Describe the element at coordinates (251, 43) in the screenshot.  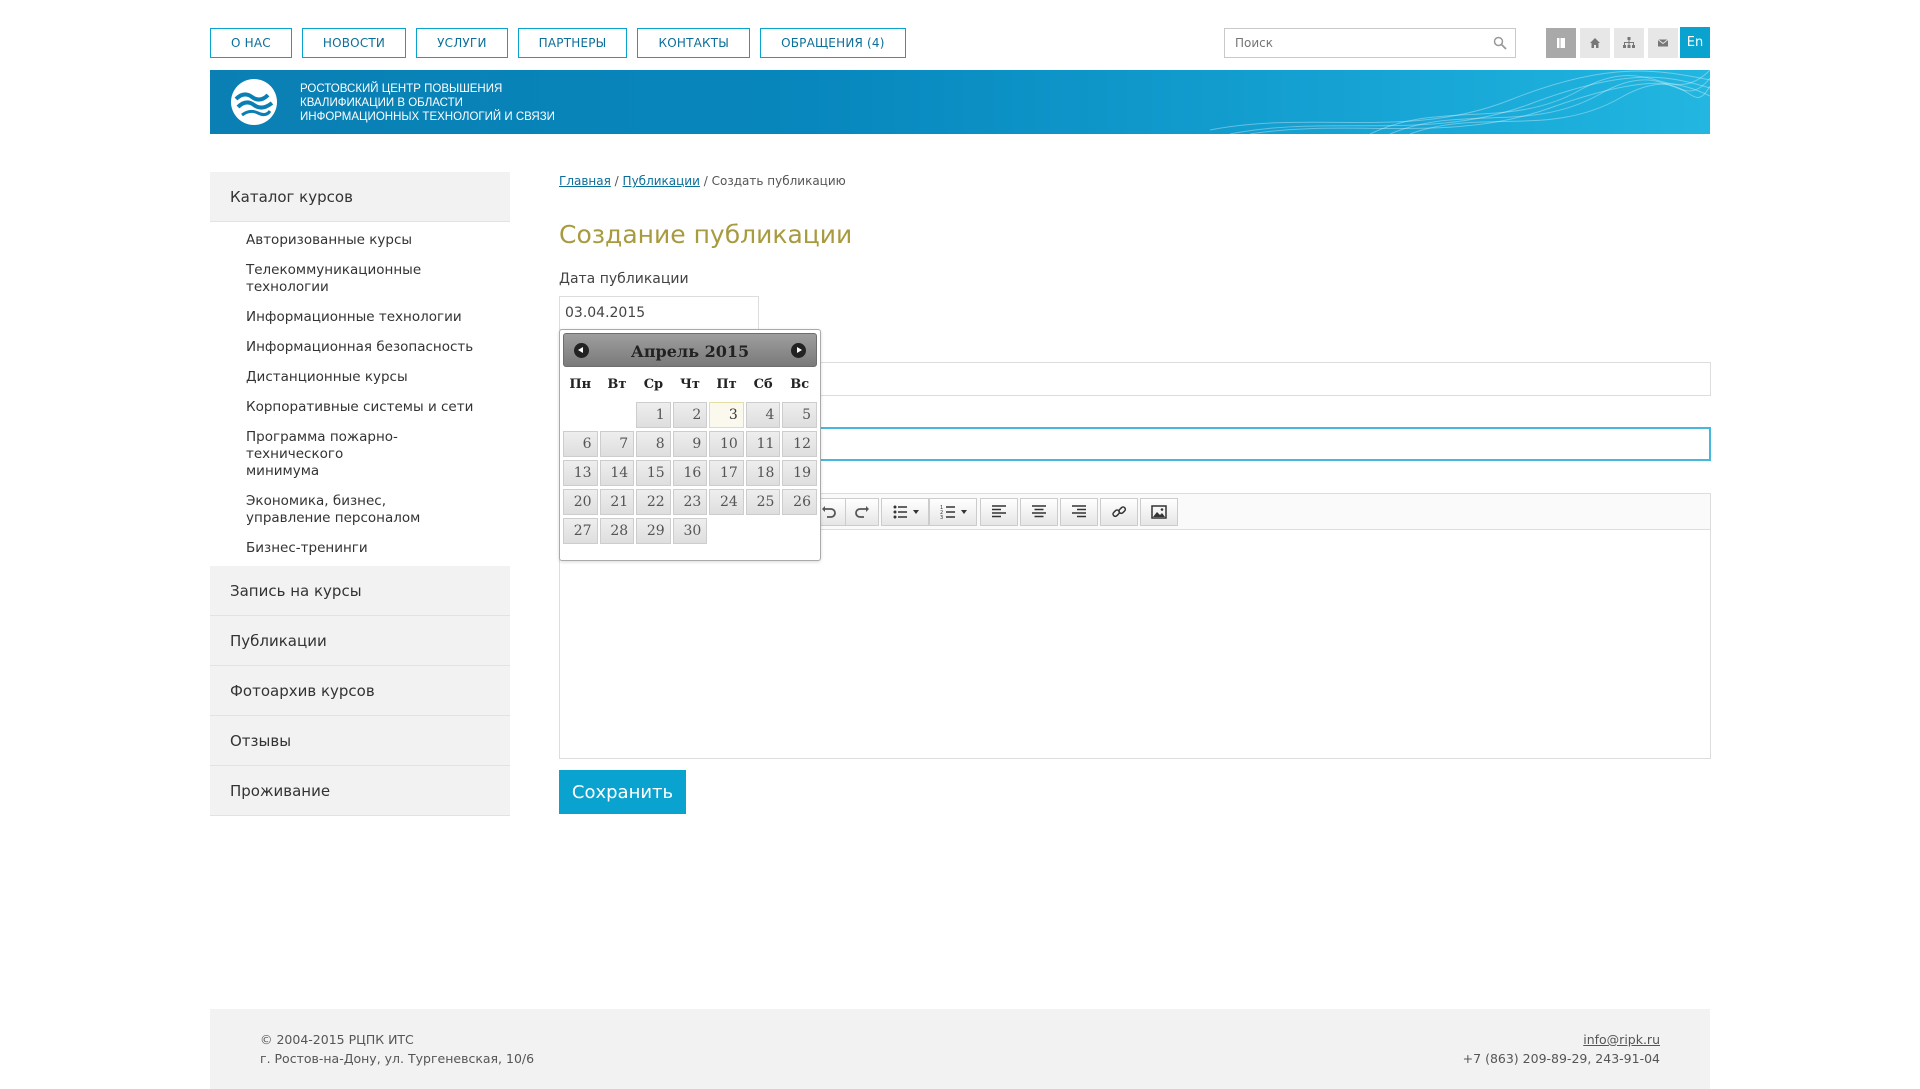
I see `nav-about: О НАС` at that location.